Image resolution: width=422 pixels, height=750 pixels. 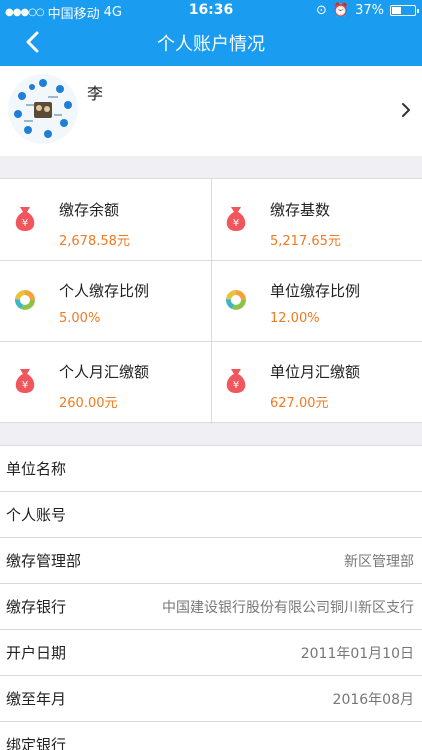 What do you see at coordinates (316, 381) in the screenshot?
I see `summary-employer-monthly: ¥ 单位月汇缴额 627.00元` at bounding box center [316, 381].